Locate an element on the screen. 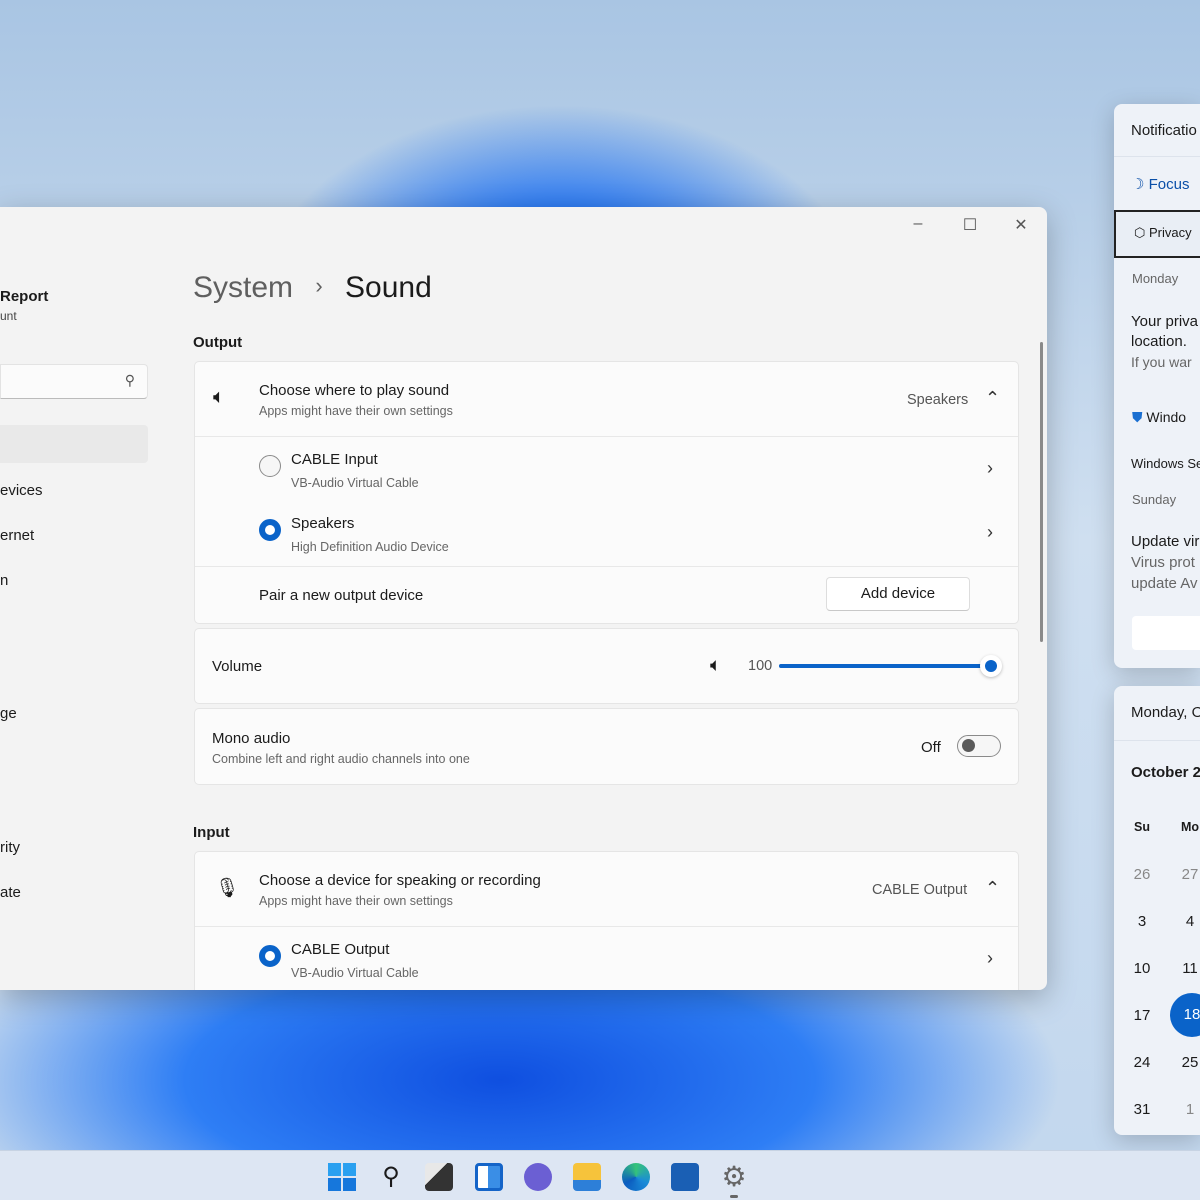 The width and height of the screenshot is (1200, 1200). settings-icon: ⚙ is located at coordinates (734, 1177).